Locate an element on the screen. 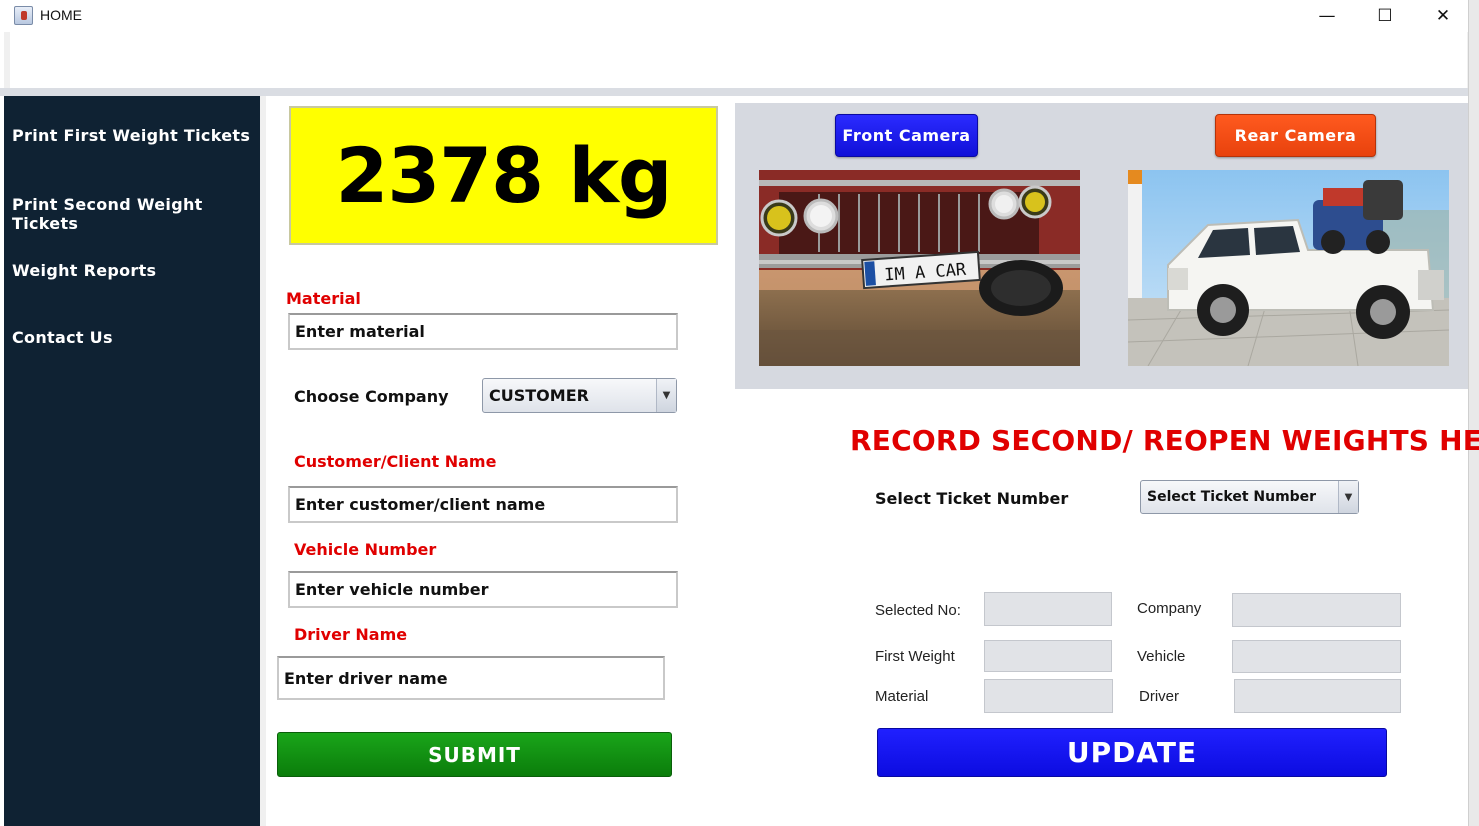 Image resolution: width=1479 pixels, height=826 pixels. weight-value: 2378 kg is located at coordinates (504, 175).